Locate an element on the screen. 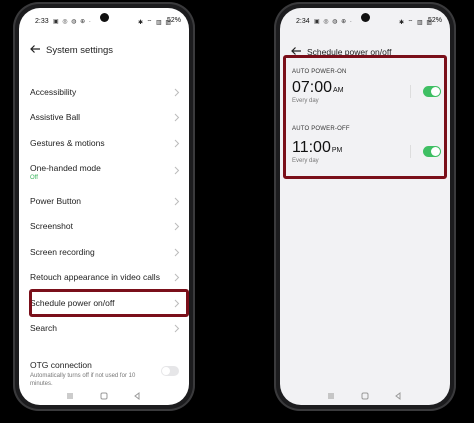 The image size is (474, 423). item-label: One-handed mode is located at coordinates (65, 168).